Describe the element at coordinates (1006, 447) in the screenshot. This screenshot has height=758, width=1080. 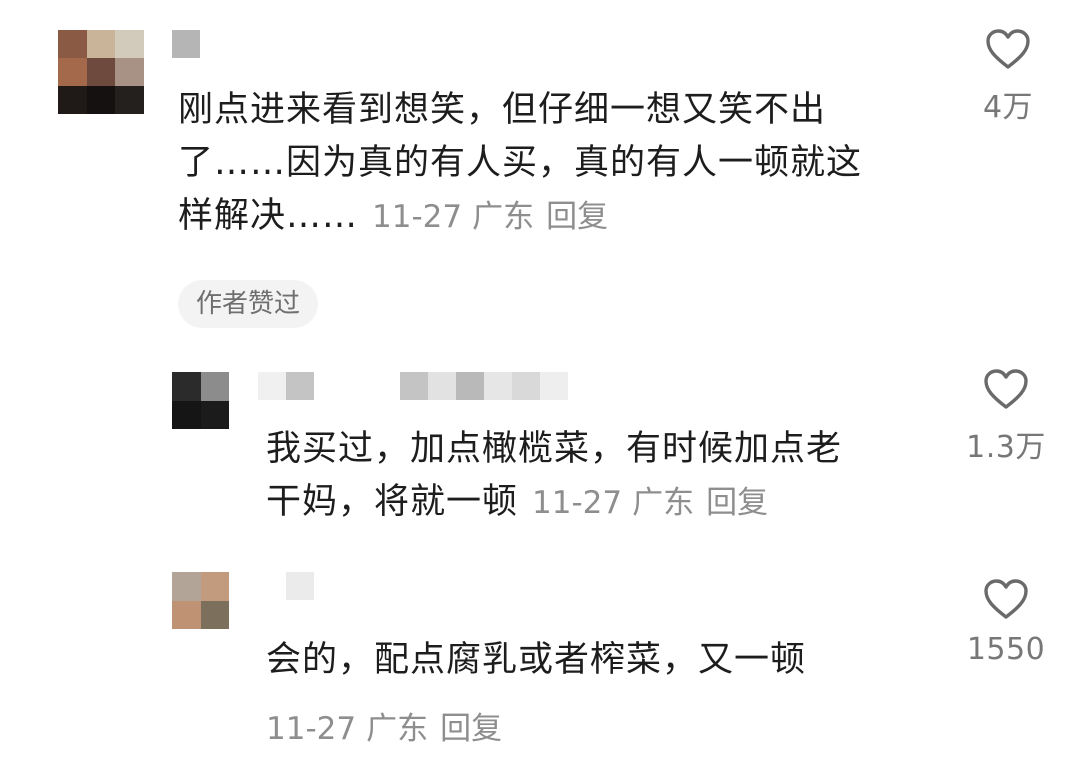
I see `like-count: 1.3万` at that location.